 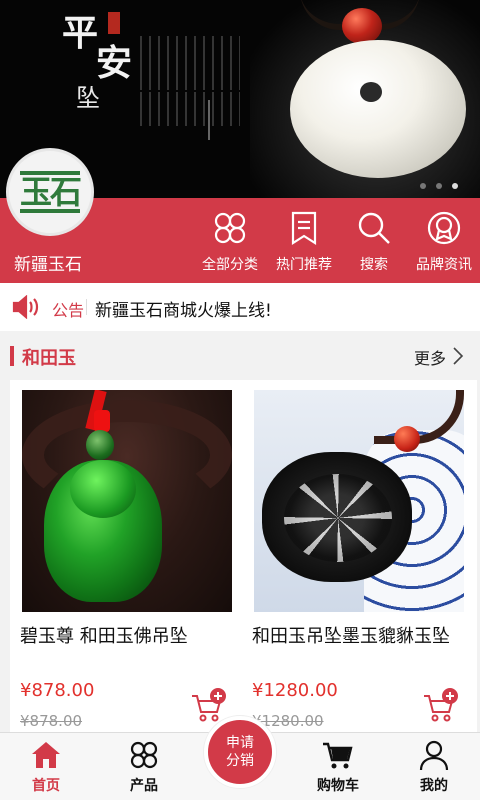 I want to click on tab-cart: 购物车, so click(x=338, y=769).